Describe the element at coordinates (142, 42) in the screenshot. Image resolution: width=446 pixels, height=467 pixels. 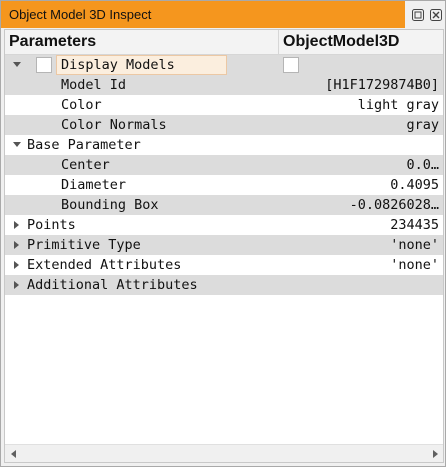
I see `header-parameters: Parameters` at that location.